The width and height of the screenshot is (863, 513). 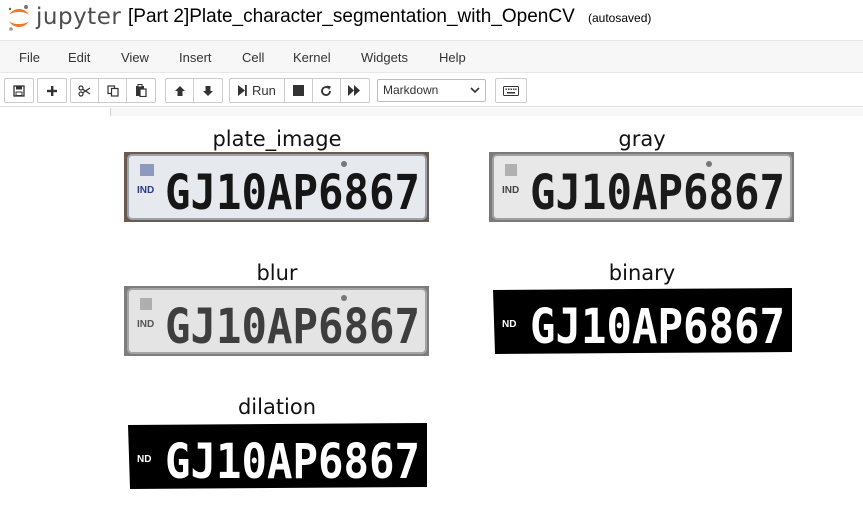 I want to click on cell-type-select: Markdown, so click(x=431, y=90).